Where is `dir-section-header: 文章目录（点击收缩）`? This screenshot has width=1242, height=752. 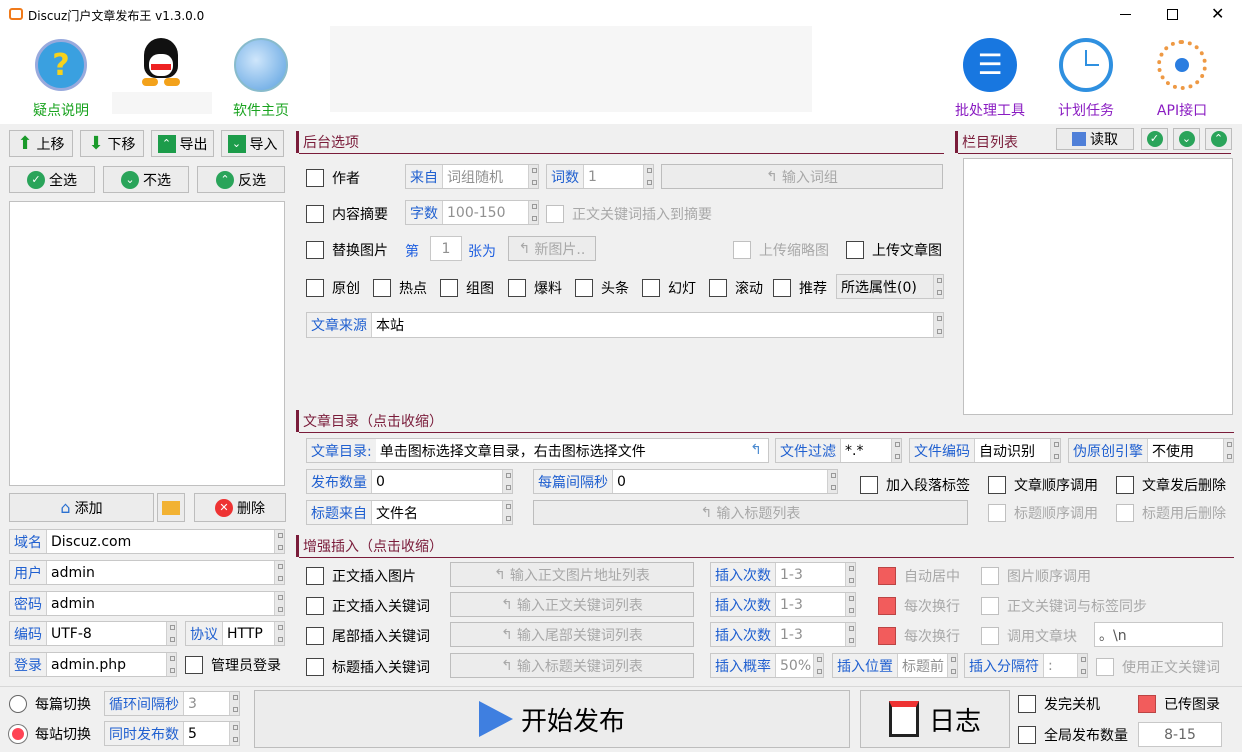
dir-section-header: 文章目录（点击收缩） is located at coordinates (765, 421).